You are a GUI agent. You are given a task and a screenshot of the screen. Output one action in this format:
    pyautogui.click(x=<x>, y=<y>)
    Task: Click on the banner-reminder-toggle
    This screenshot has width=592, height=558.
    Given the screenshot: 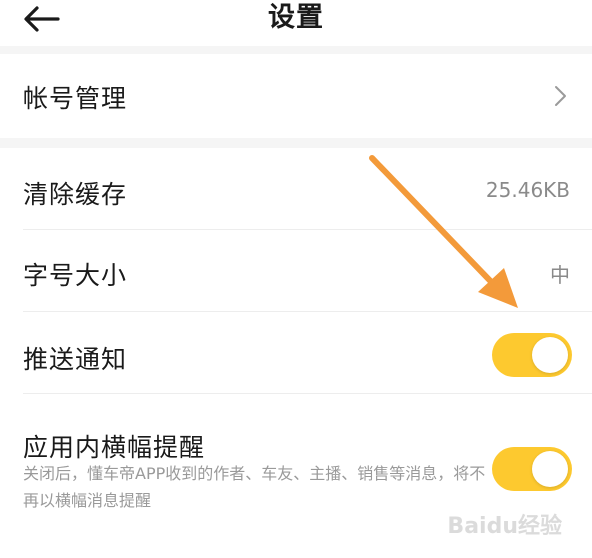 What is the action you would take?
    pyautogui.click(x=532, y=469)
    